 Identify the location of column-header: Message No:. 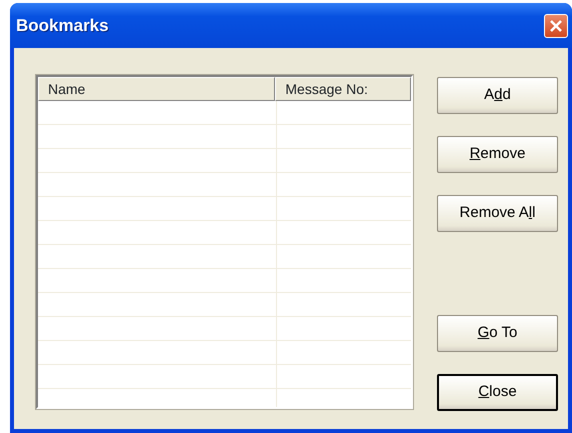
(343, 89).